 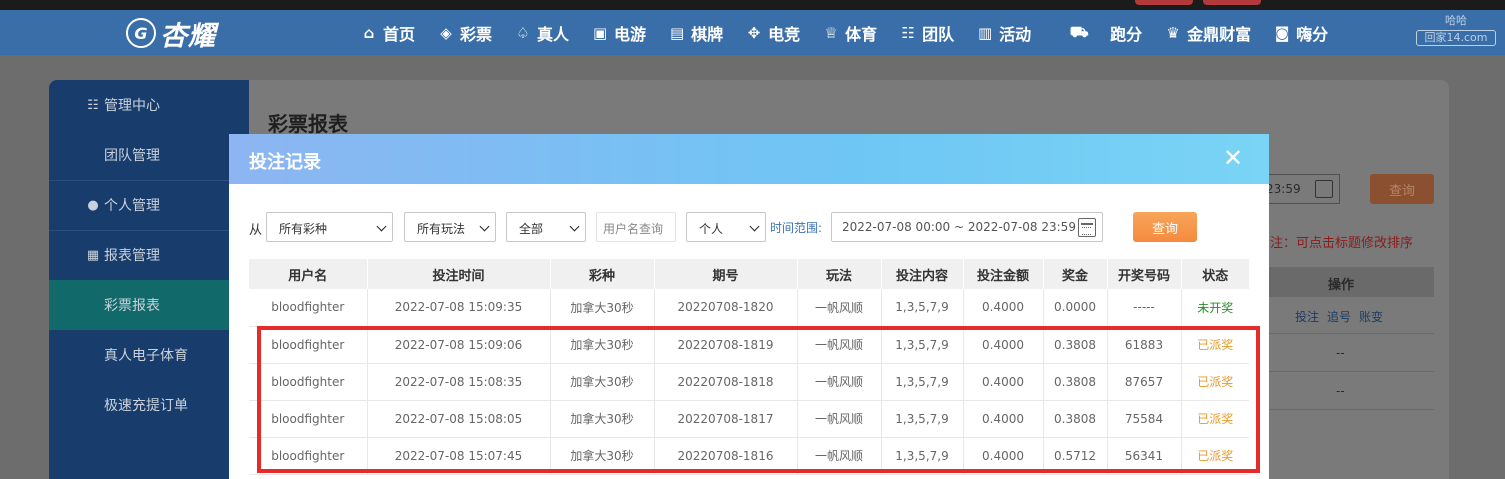 What do you see at coordinates (1456, 20) in the screenshot?
I see `corner-logo-top: 哈哈` at bounding box center [1456, 20].